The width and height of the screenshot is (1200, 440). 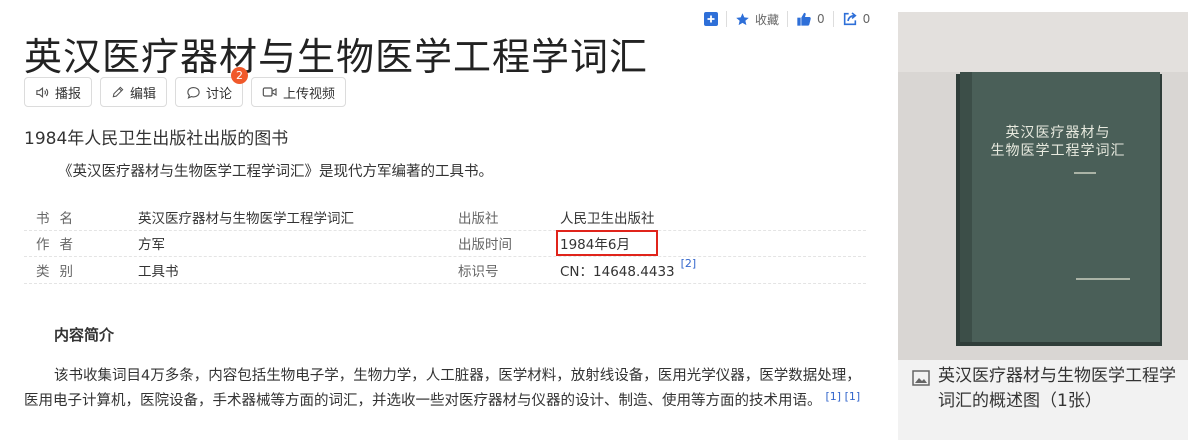 I want to click on page-title: 英汉医疗器材与生物医学工程学词汇, so click(x=336, y=57).